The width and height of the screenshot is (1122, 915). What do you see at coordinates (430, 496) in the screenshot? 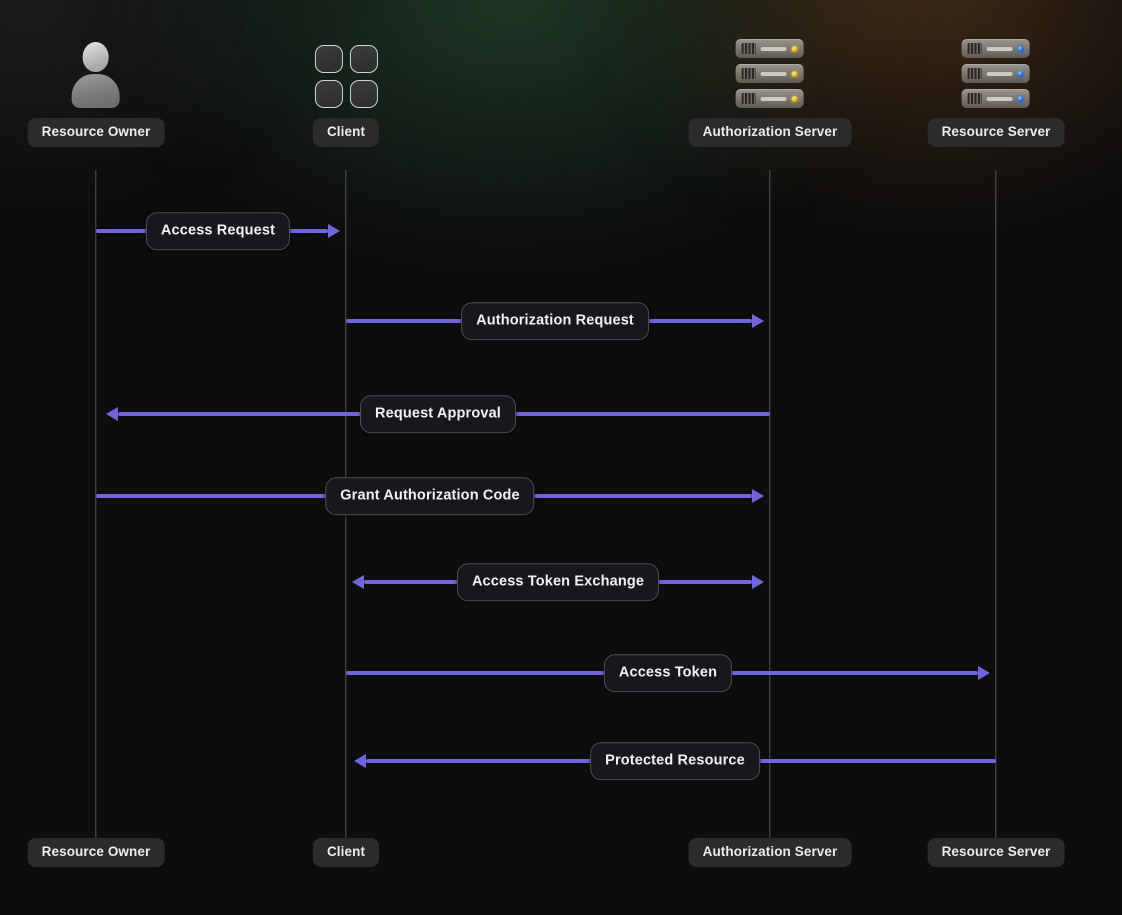
I see `message-label: Grant Authorization Code` at bounding box center [430, 496].